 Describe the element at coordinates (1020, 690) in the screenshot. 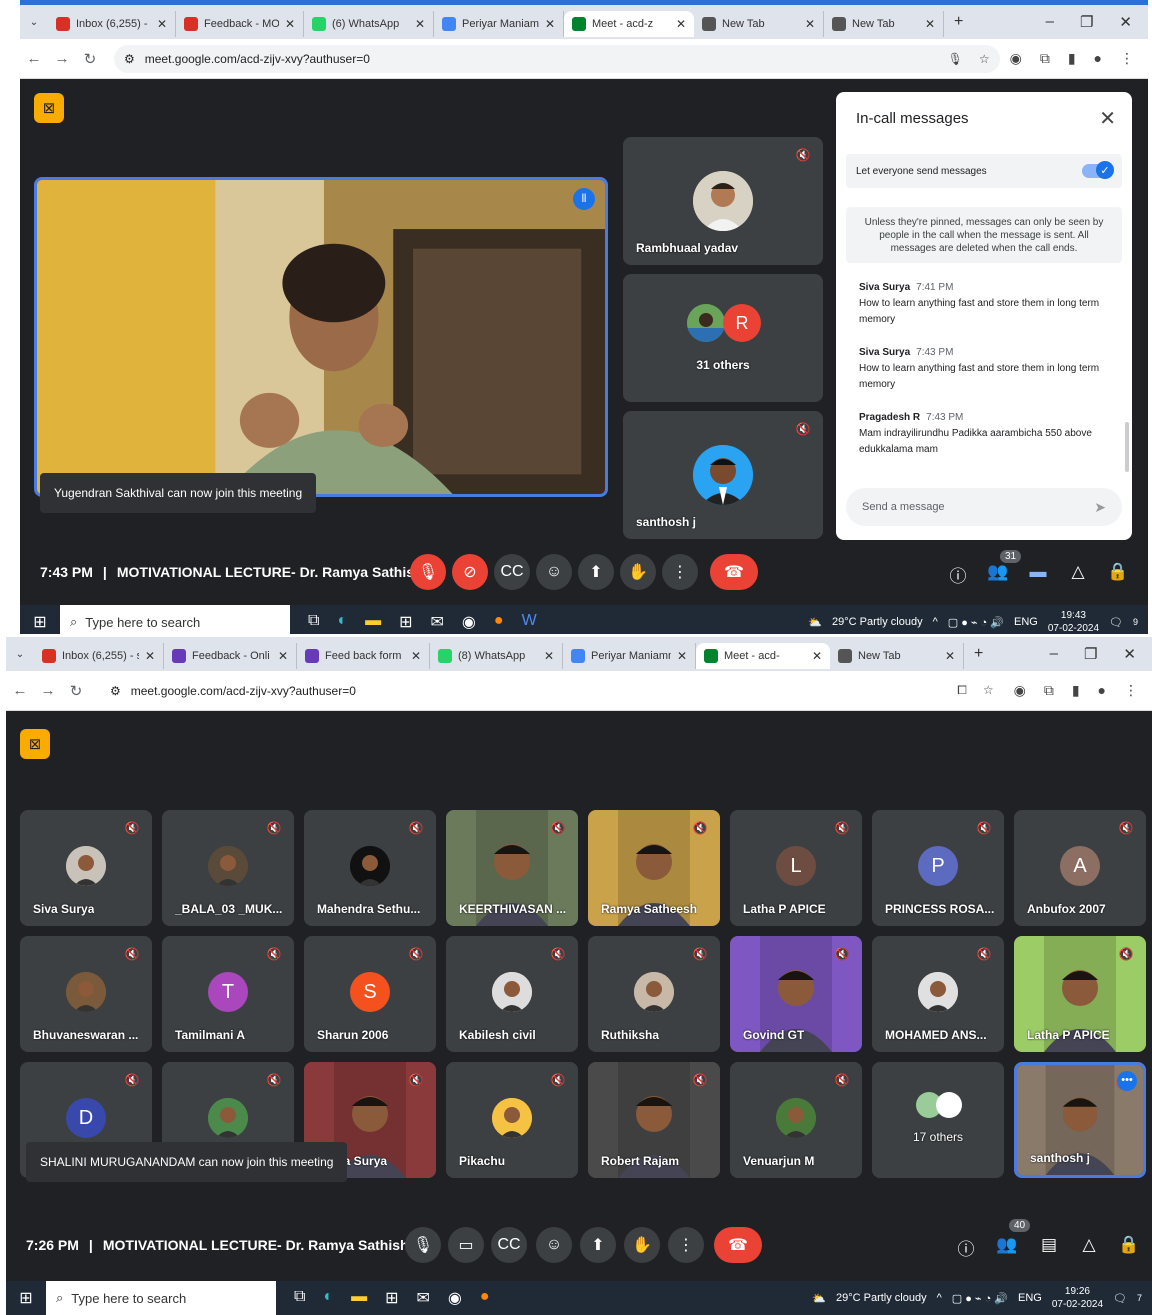

I see `extension-icon: ◉` at that location.